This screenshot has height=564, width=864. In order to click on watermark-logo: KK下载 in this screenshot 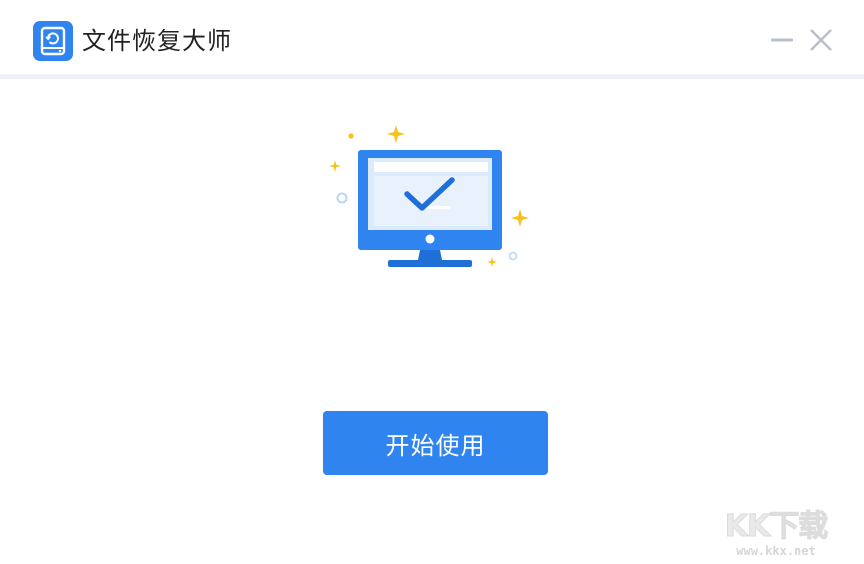, I will do `click(776, 526)`.